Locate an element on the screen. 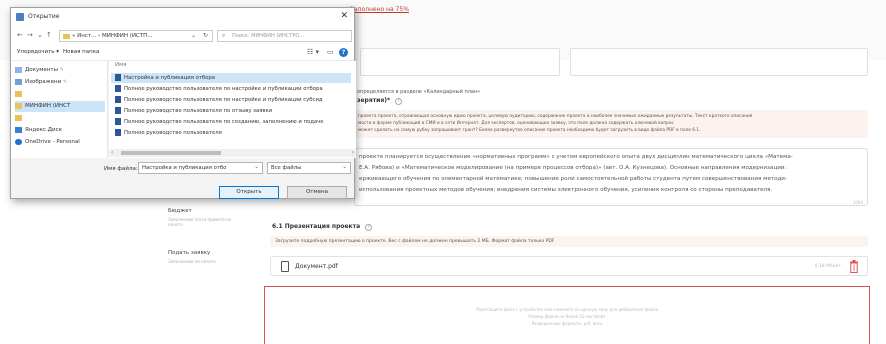  uploaded-file-size: 0,18 Мбайт is located at coordinates (827, 266).